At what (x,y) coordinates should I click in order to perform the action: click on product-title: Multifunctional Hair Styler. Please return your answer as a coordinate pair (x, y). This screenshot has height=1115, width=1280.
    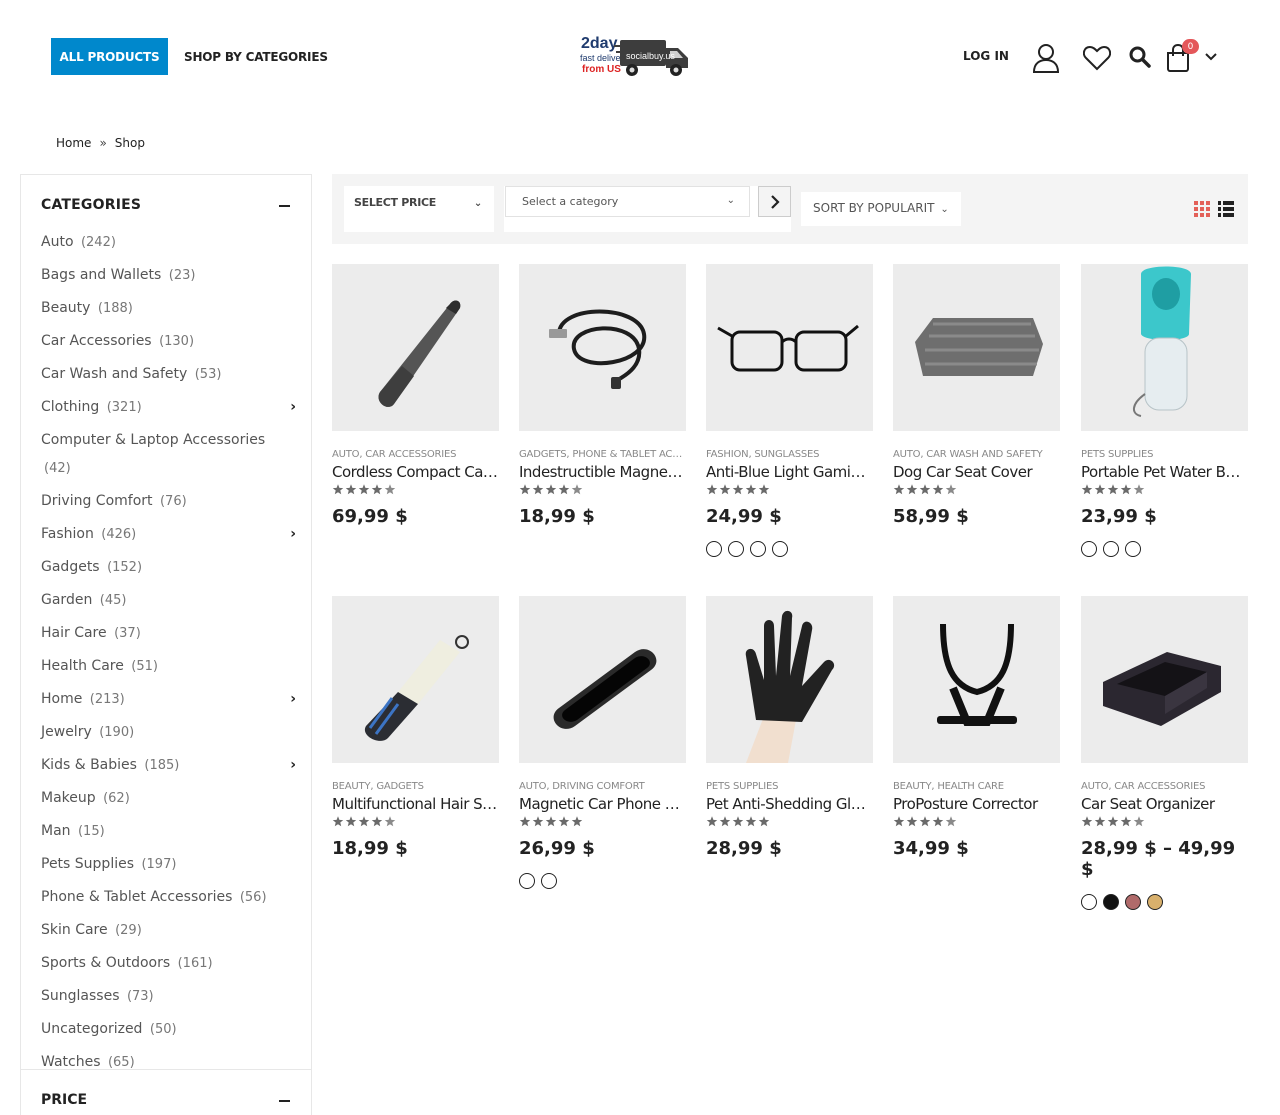
    Looking at the image, I should click on (415, 804).